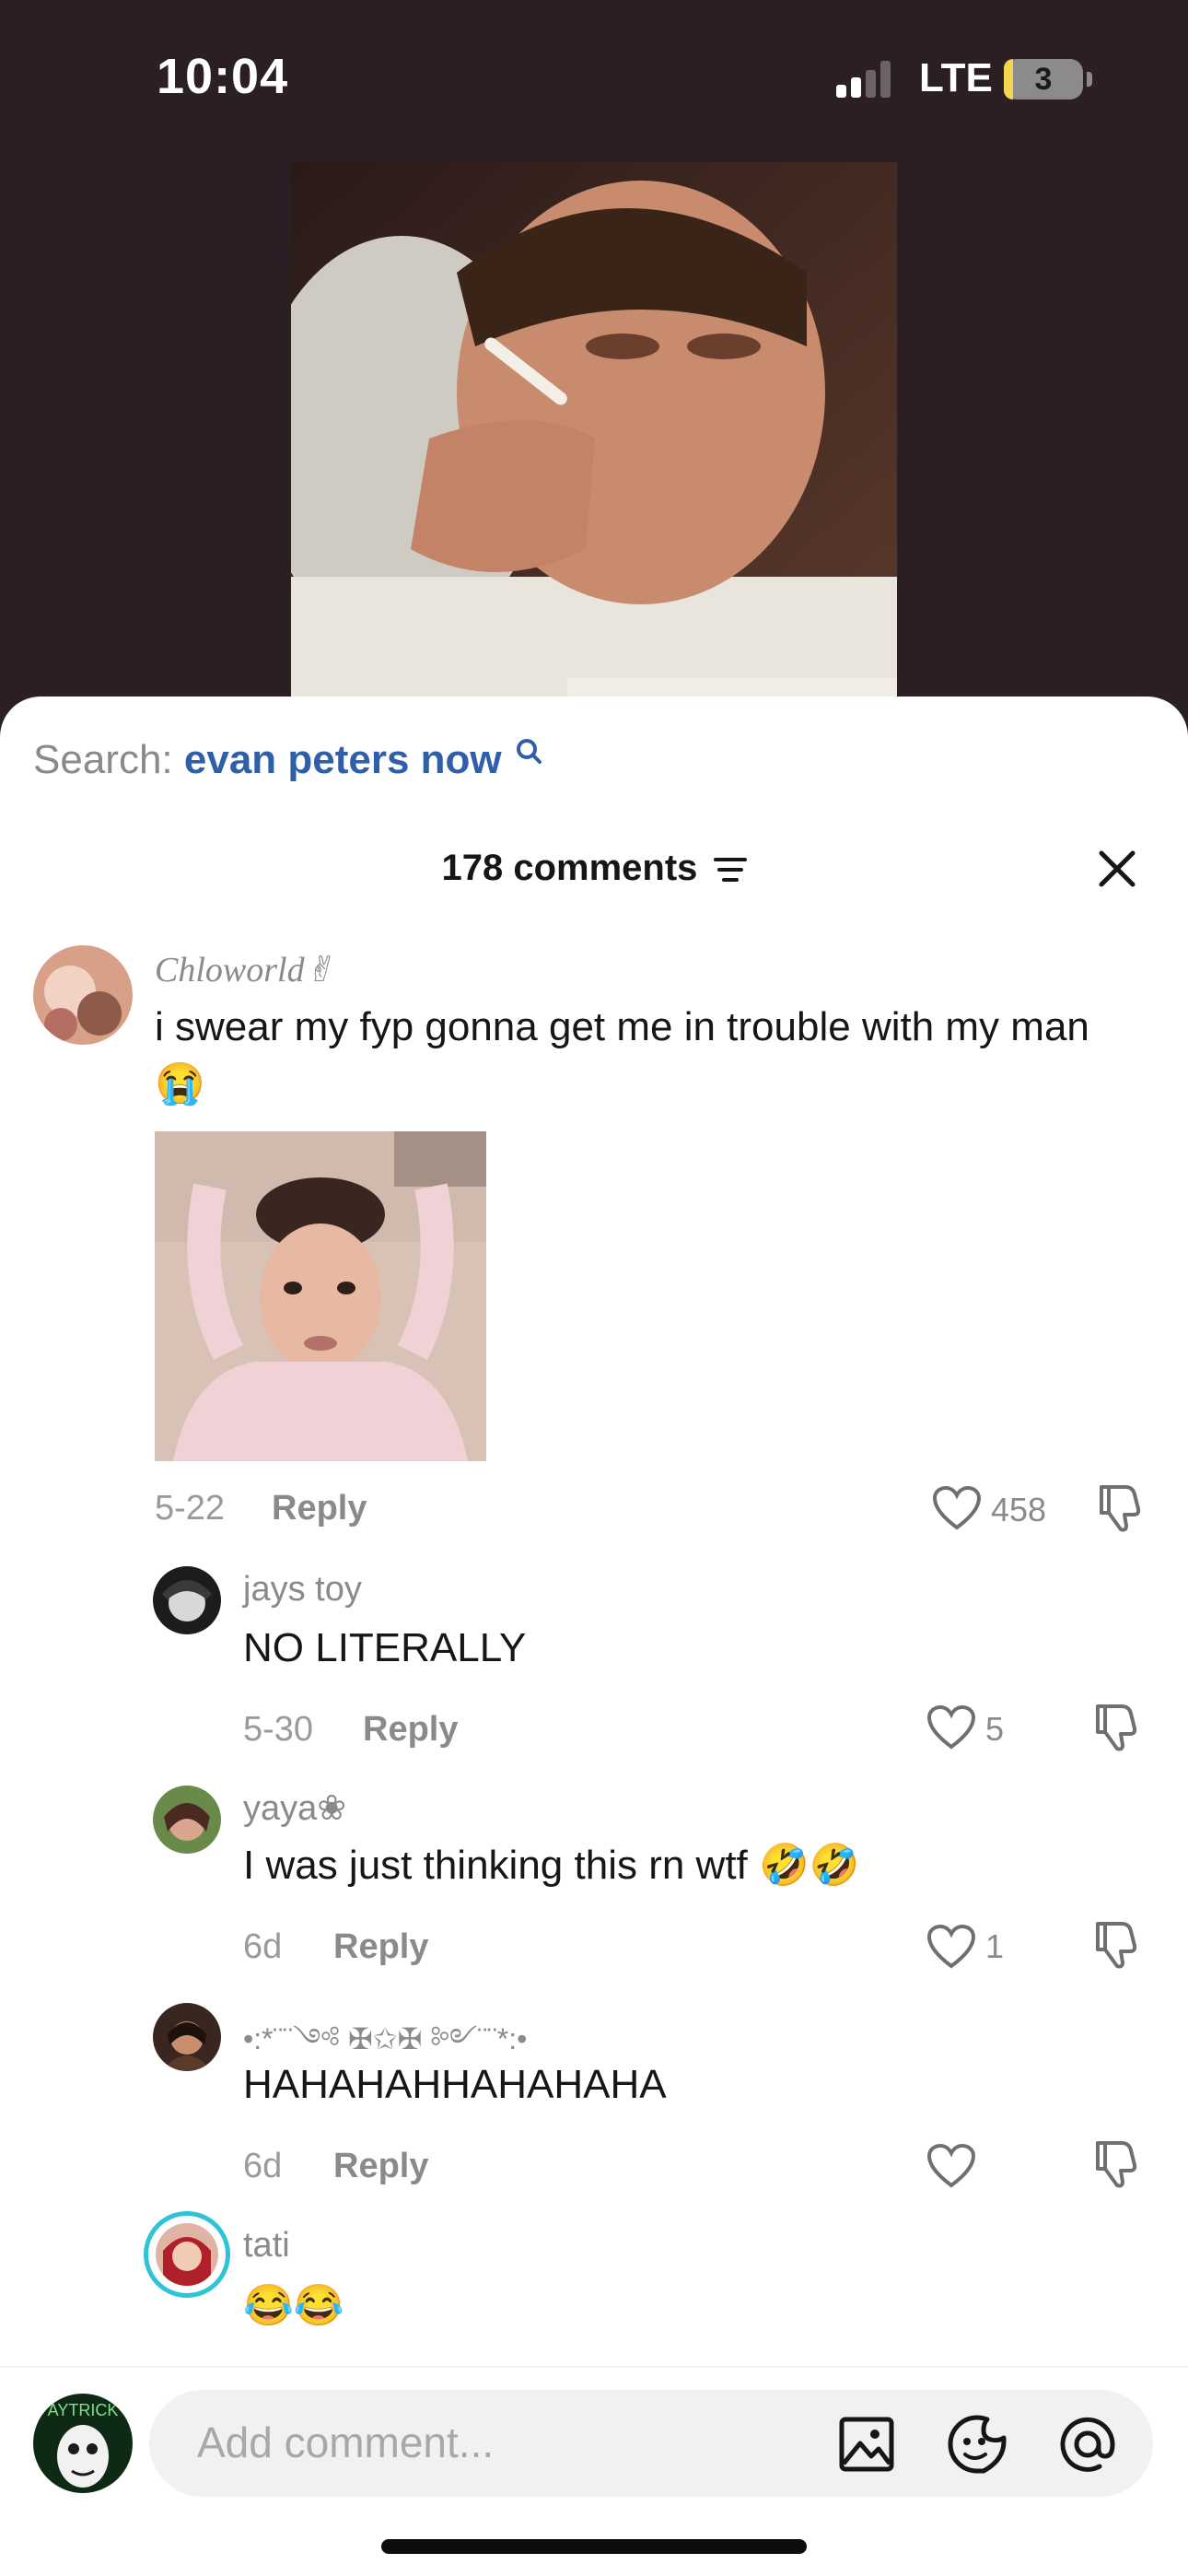 The height and width of the screenshot is (2576, 1188). What do you see at coordinates (266, 2246) in the screenshot?
I see `comment-username: tati` at bounding box center [266, 2246].